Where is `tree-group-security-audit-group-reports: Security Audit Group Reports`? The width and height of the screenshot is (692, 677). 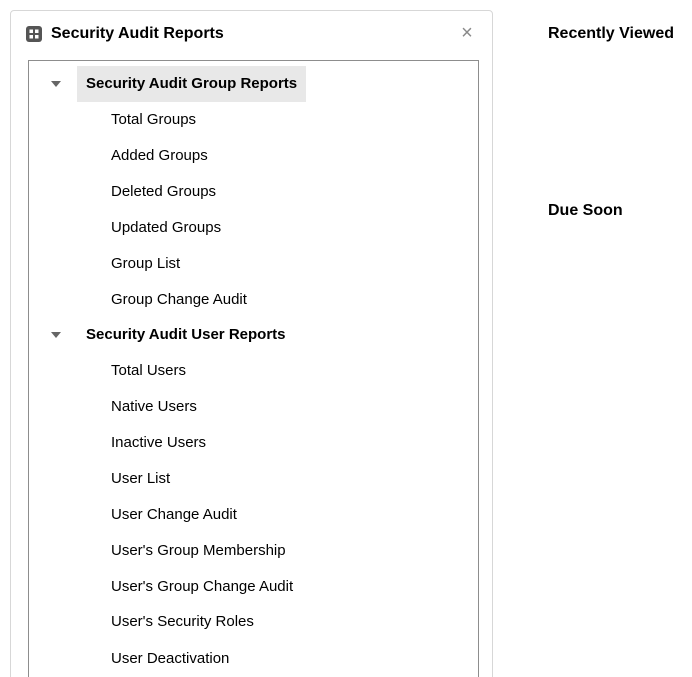 tree-group-security-audit-group-reports: Security Audit Group Reports is located at coordinates (179, 84).